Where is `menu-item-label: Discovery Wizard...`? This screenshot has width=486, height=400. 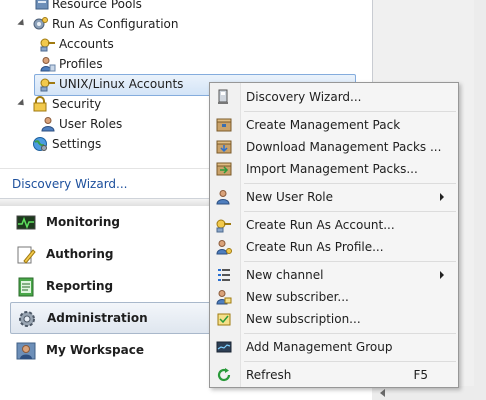 menu-item-label: Discovery Wizard... is located at coordinates (304, 97).